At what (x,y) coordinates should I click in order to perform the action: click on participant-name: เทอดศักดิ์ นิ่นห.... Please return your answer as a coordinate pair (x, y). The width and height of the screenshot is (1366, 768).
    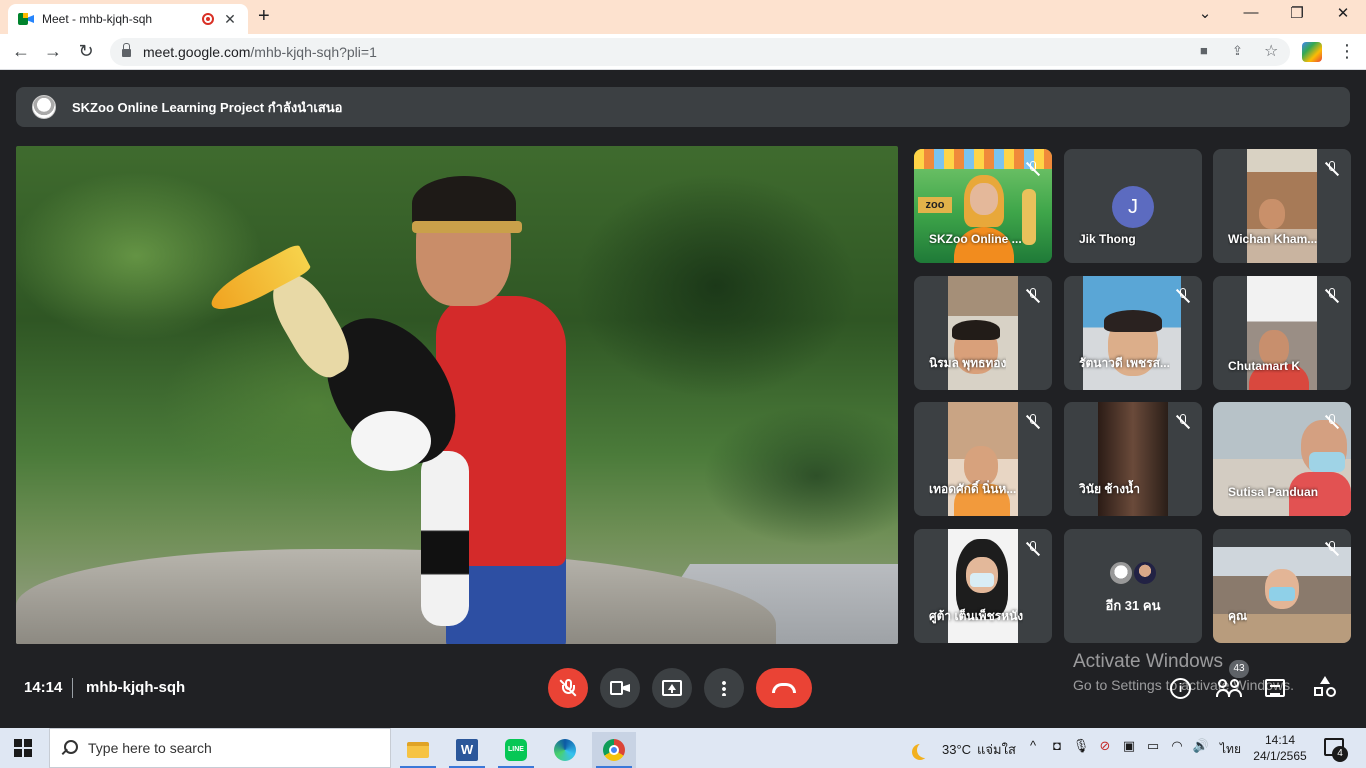
    Looking at the image, I should click on (973, 489).